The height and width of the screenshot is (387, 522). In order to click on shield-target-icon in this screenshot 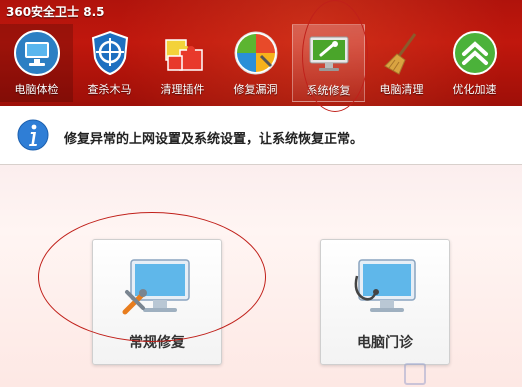, I will do `click(109, 53)`.